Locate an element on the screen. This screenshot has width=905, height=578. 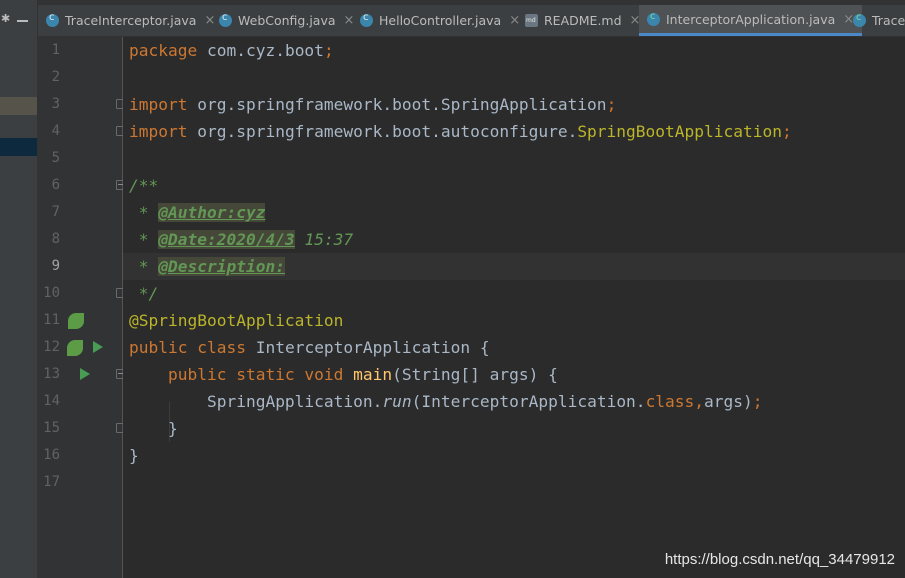
line-number: 15 is located at coordinates (51, 428).